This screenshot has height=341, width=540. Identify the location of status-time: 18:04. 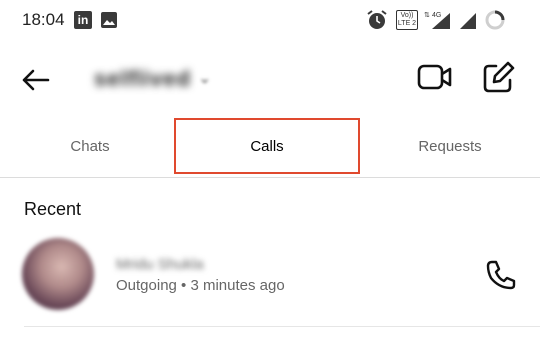
(43, 19).